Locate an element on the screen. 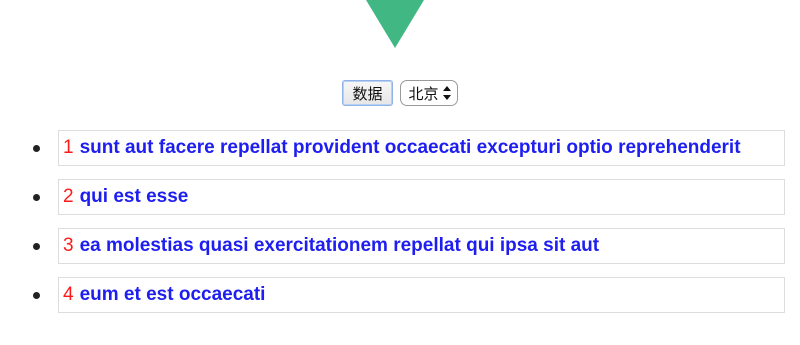 This screenshot has width=800, height=345. data-button: 数据 is located at coordinates (367, 93).